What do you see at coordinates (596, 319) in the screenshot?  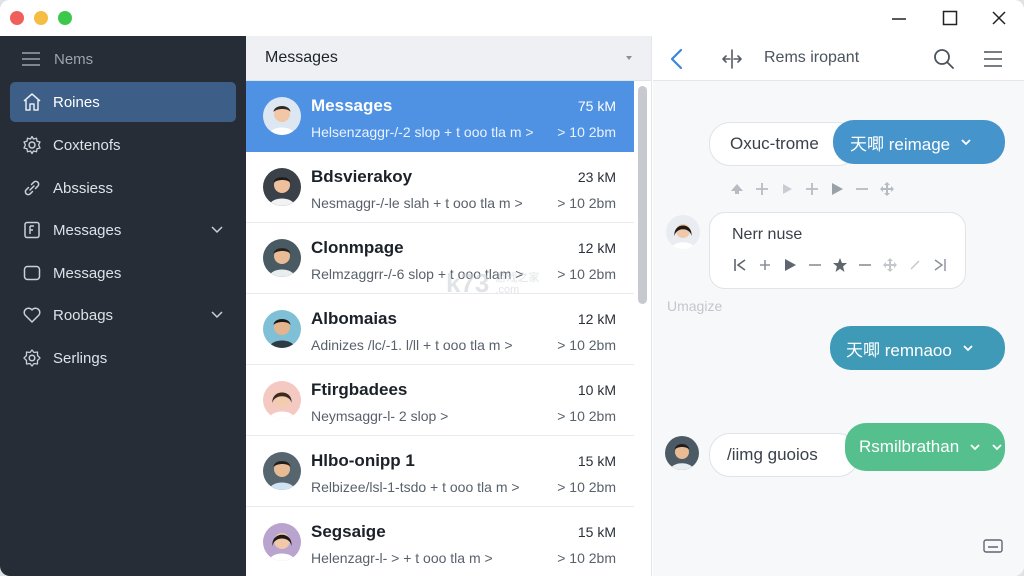 I see `message-size: 12 kM` at bounding box center [596, 319].